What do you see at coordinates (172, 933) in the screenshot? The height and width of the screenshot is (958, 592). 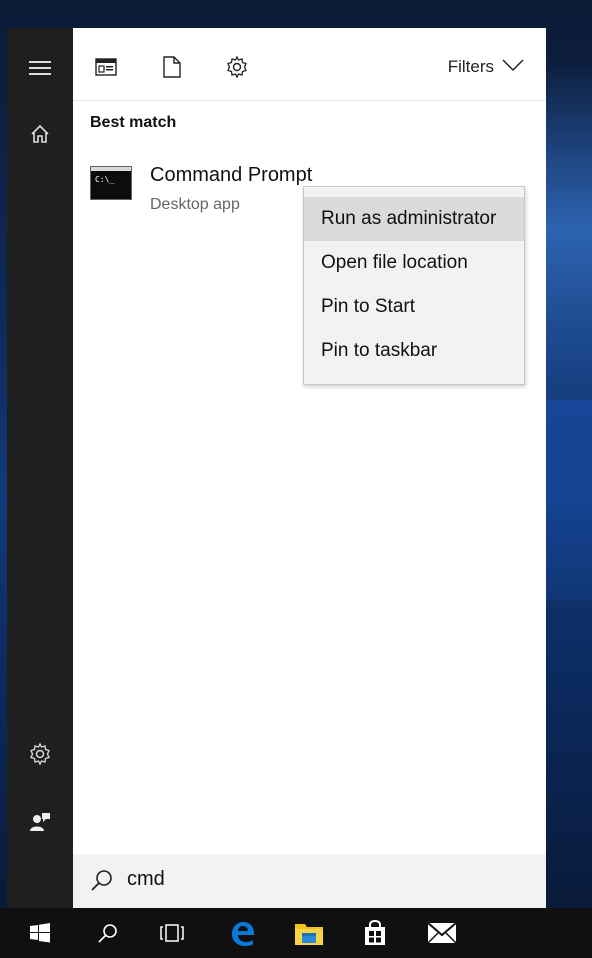 I see `task-view-icon` at bounding box center [172, 933].